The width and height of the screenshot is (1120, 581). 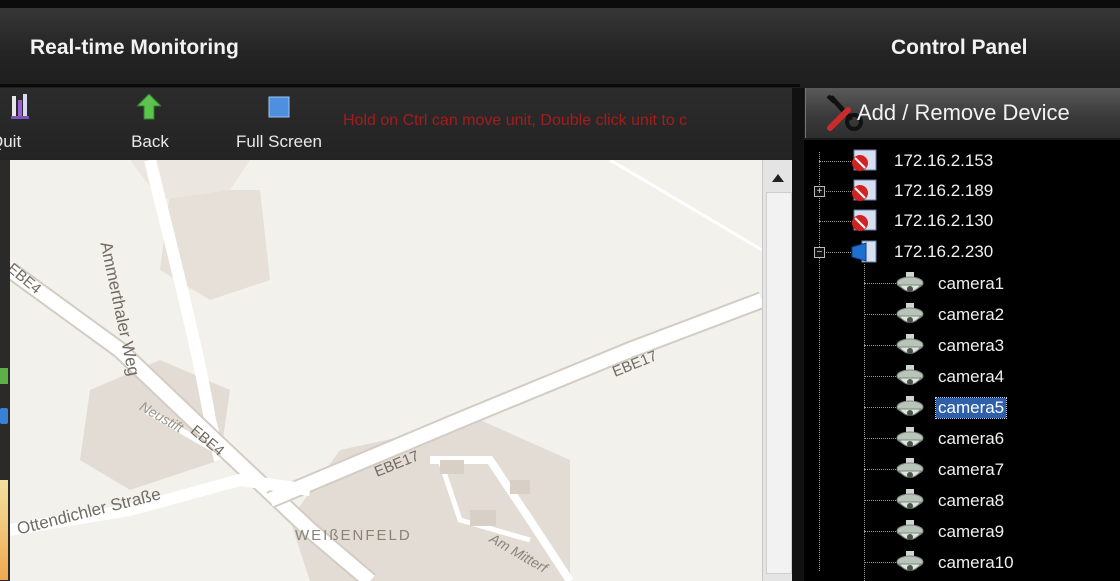 What do you see at coordinates (971, 345) in the screenshot?
I see `camera-label: camera3` at bounding box center [971, 345].